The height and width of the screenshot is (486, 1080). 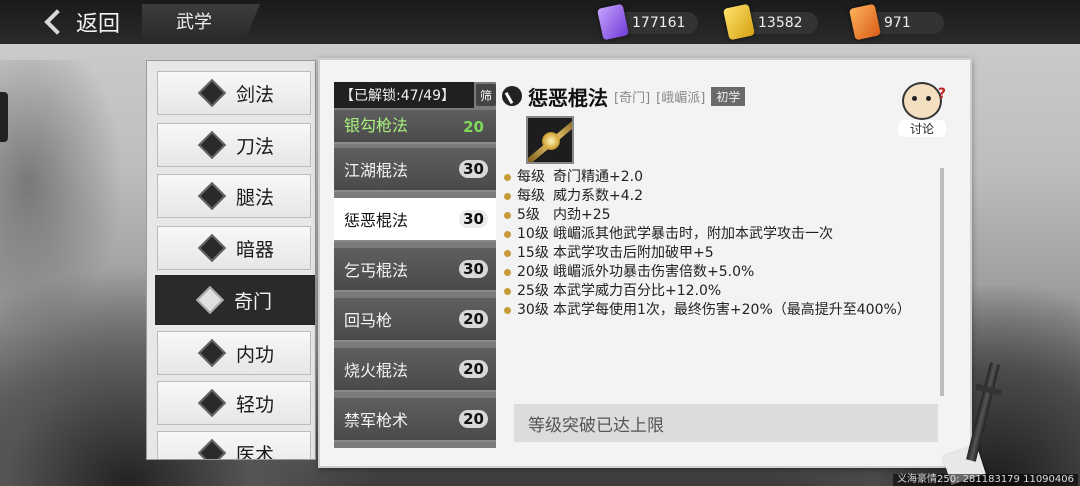 I want to click on category-kick: 腿法, so click(x=234, y=196).